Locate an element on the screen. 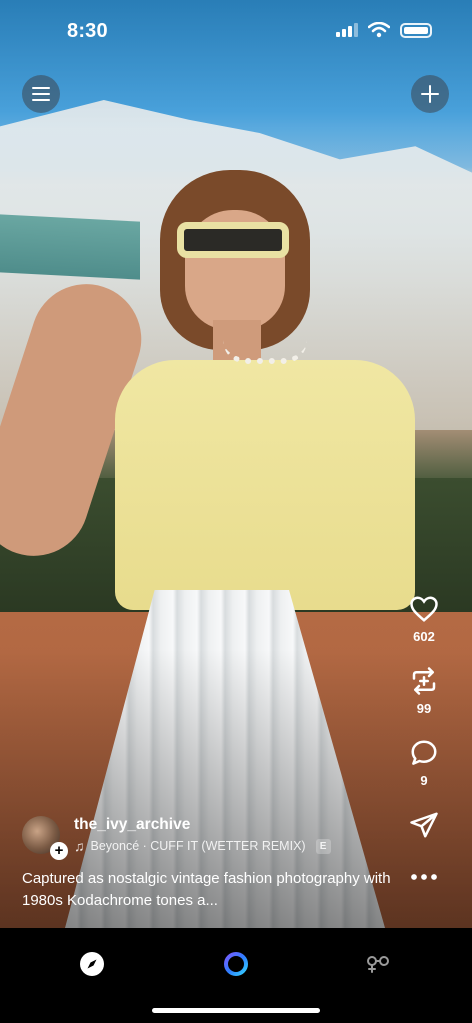 Image resolution: width=472 pixels, height=1023 pixels. nav-create is located at coordinates (236, 964).